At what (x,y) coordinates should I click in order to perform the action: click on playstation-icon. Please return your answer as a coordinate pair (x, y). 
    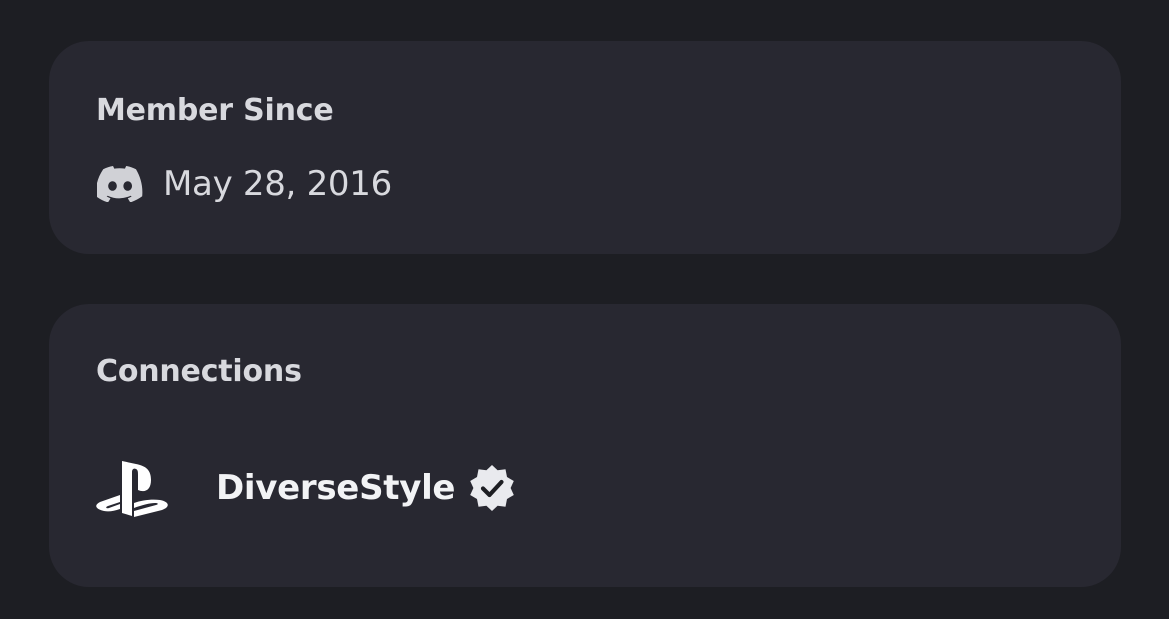
    Looking at the image, I should click on (132, 488).